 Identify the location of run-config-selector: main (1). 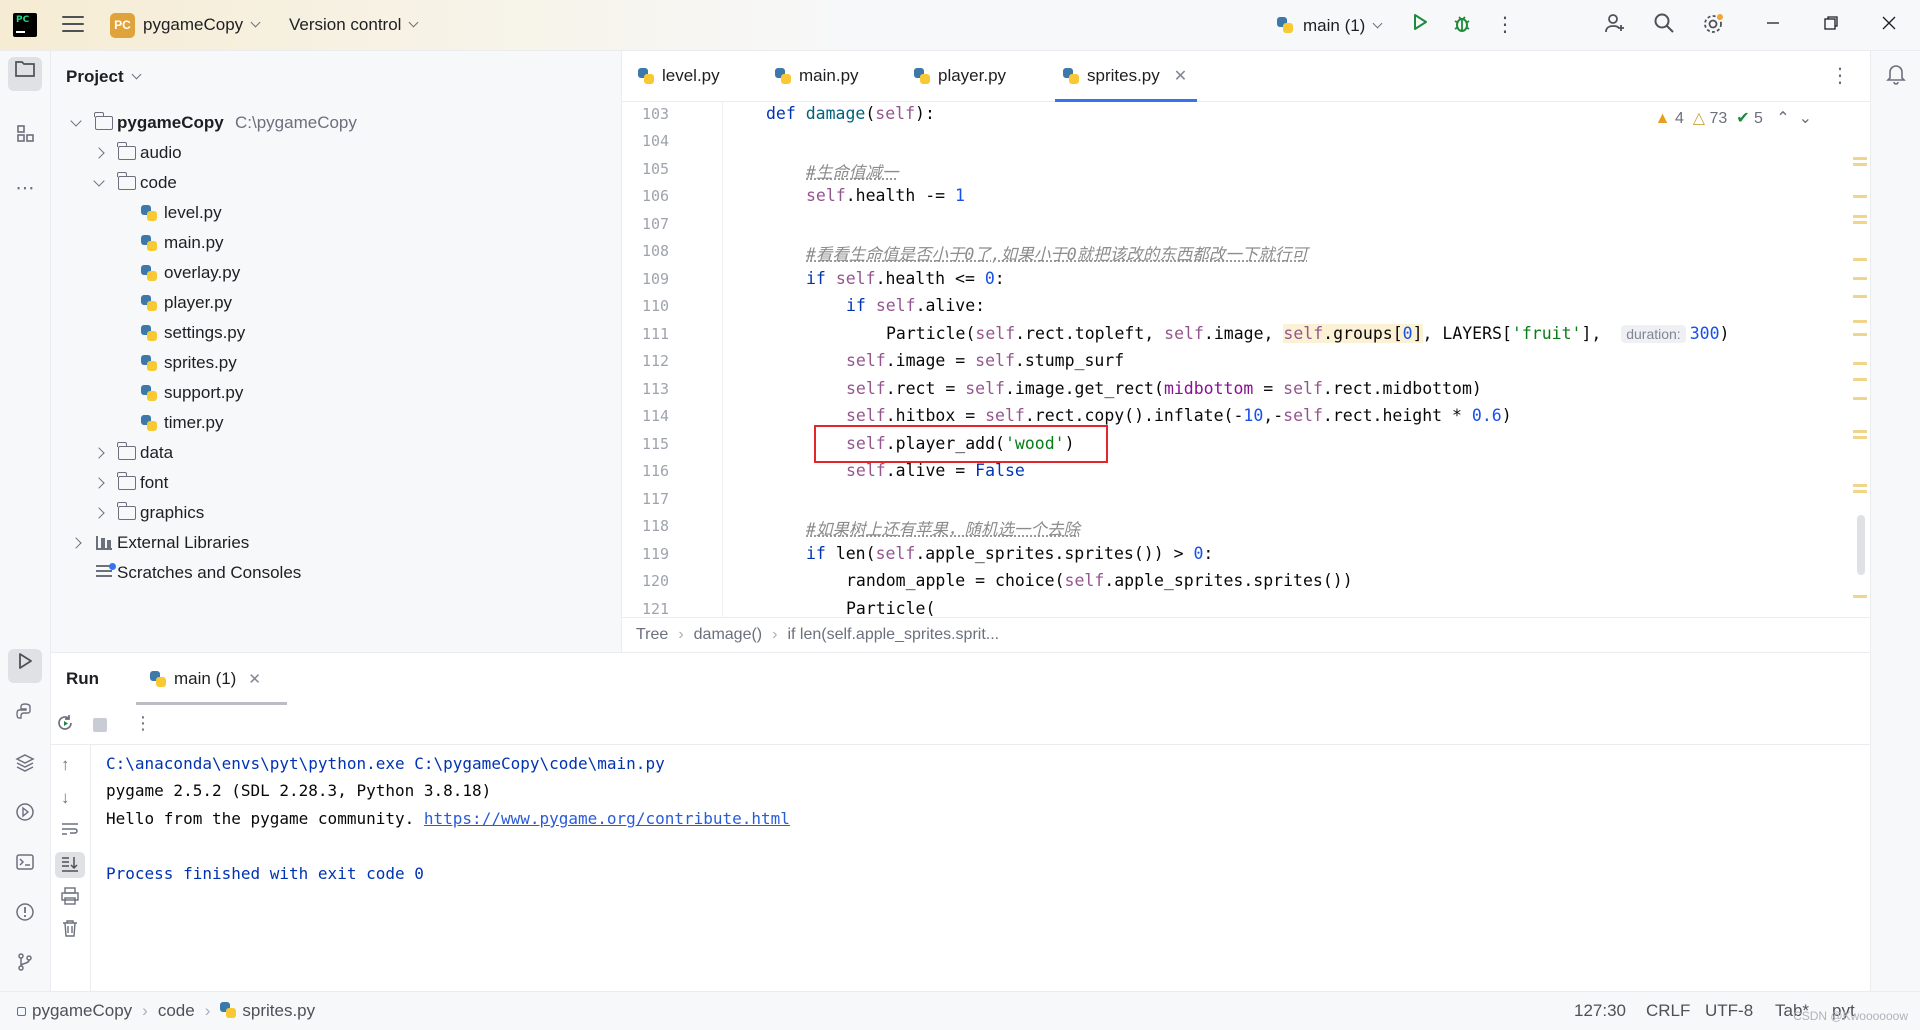
(1330, 25).